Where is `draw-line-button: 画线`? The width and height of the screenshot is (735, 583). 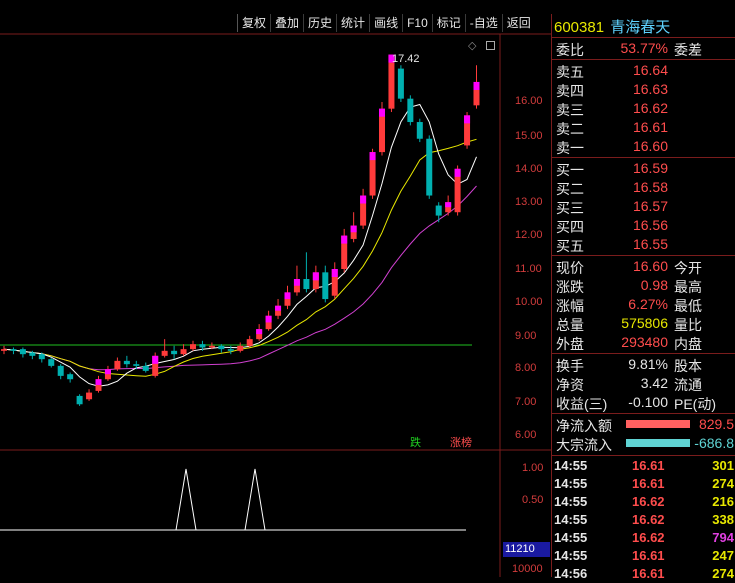
draw-line-button: 画线 is located at coordinates (385, 23).